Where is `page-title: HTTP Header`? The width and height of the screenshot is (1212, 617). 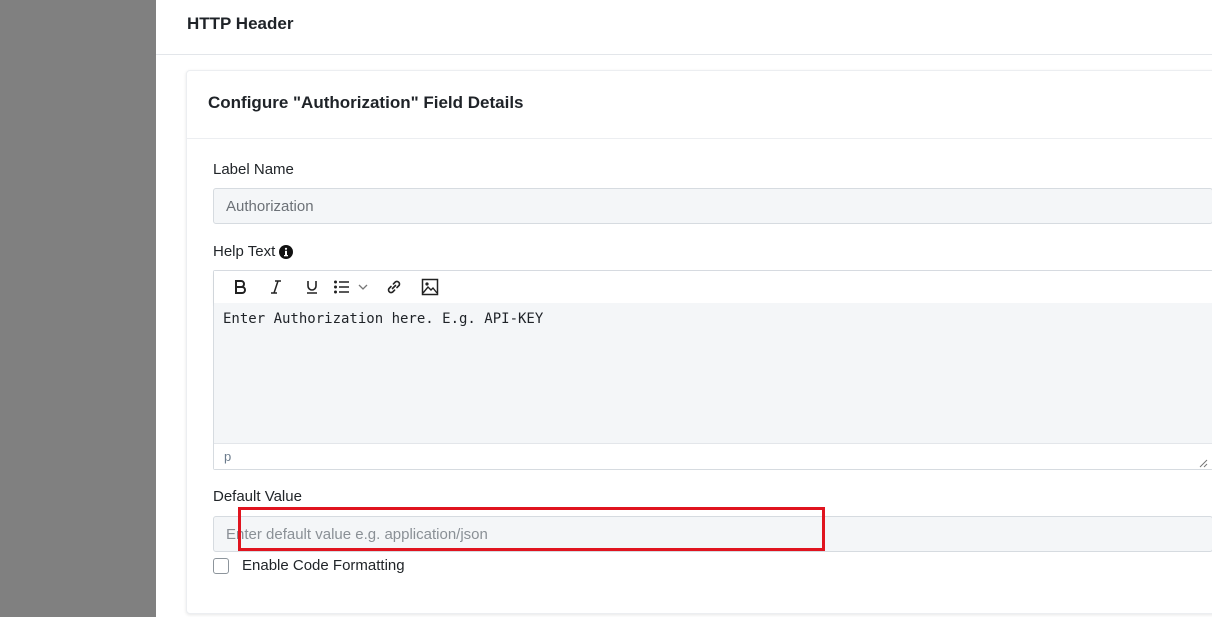 page-title: HTTP Header is located at coordinates (240, 23).